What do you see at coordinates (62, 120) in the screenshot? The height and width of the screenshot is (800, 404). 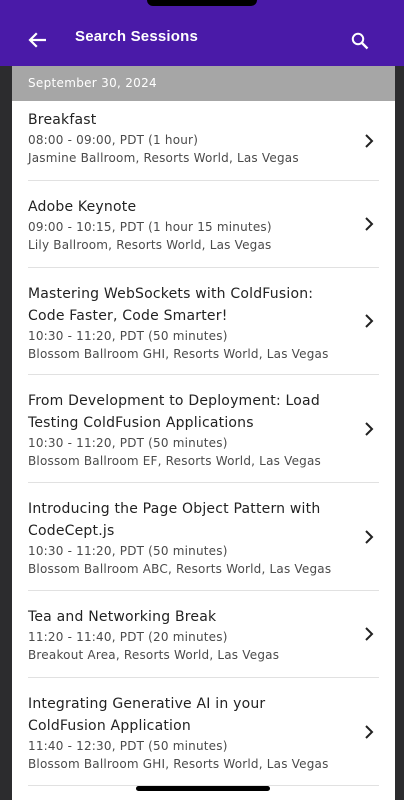 I see `session-title: Breakfast` at bounding box center [62, 120].